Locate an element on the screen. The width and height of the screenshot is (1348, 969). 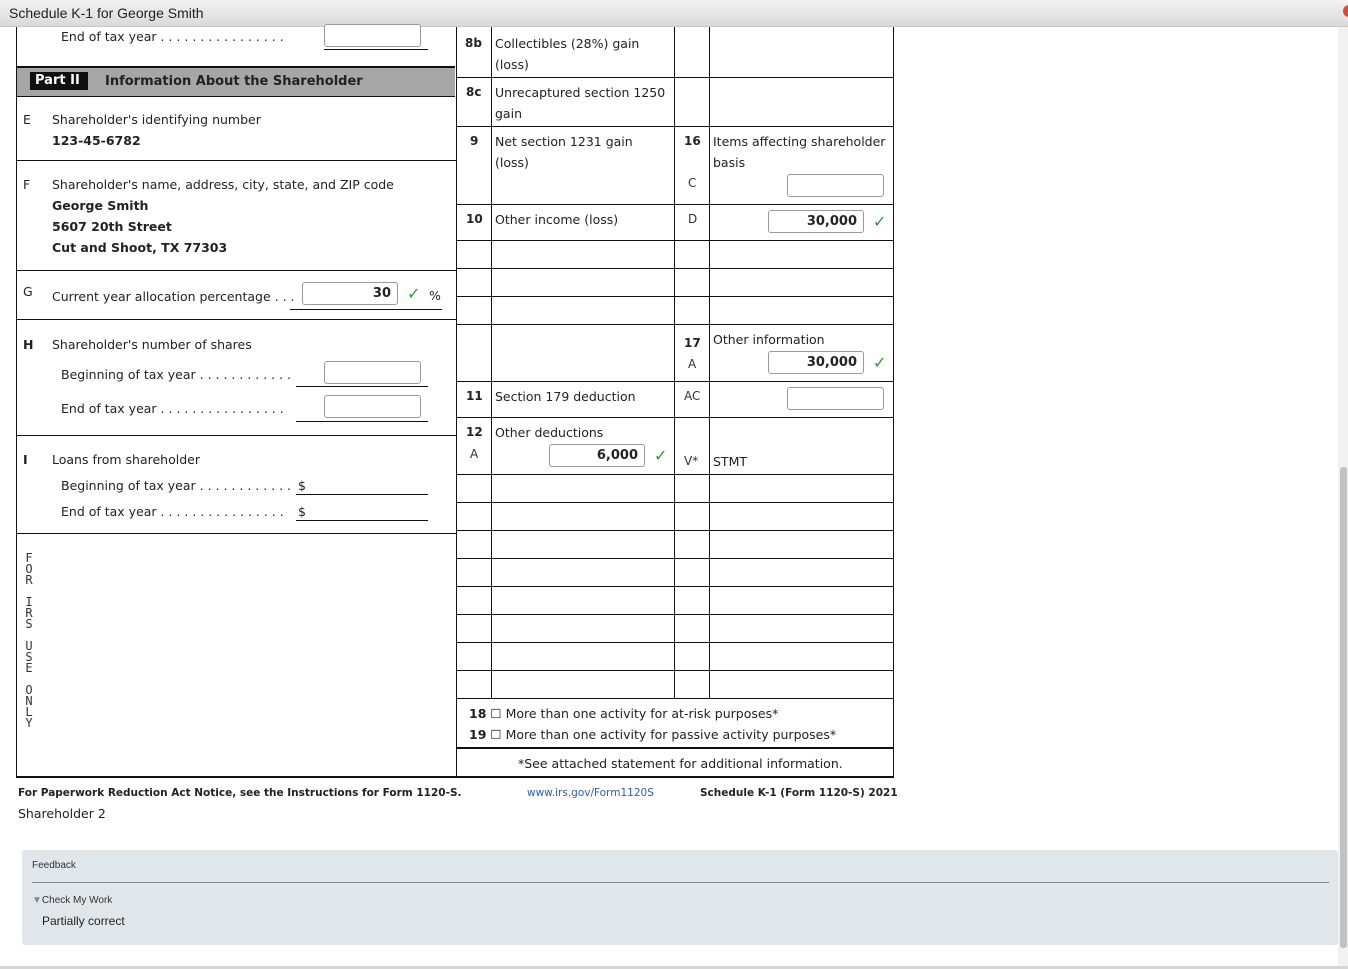
allocation-percentage-input: 30 is located at coordinates (350, 293).